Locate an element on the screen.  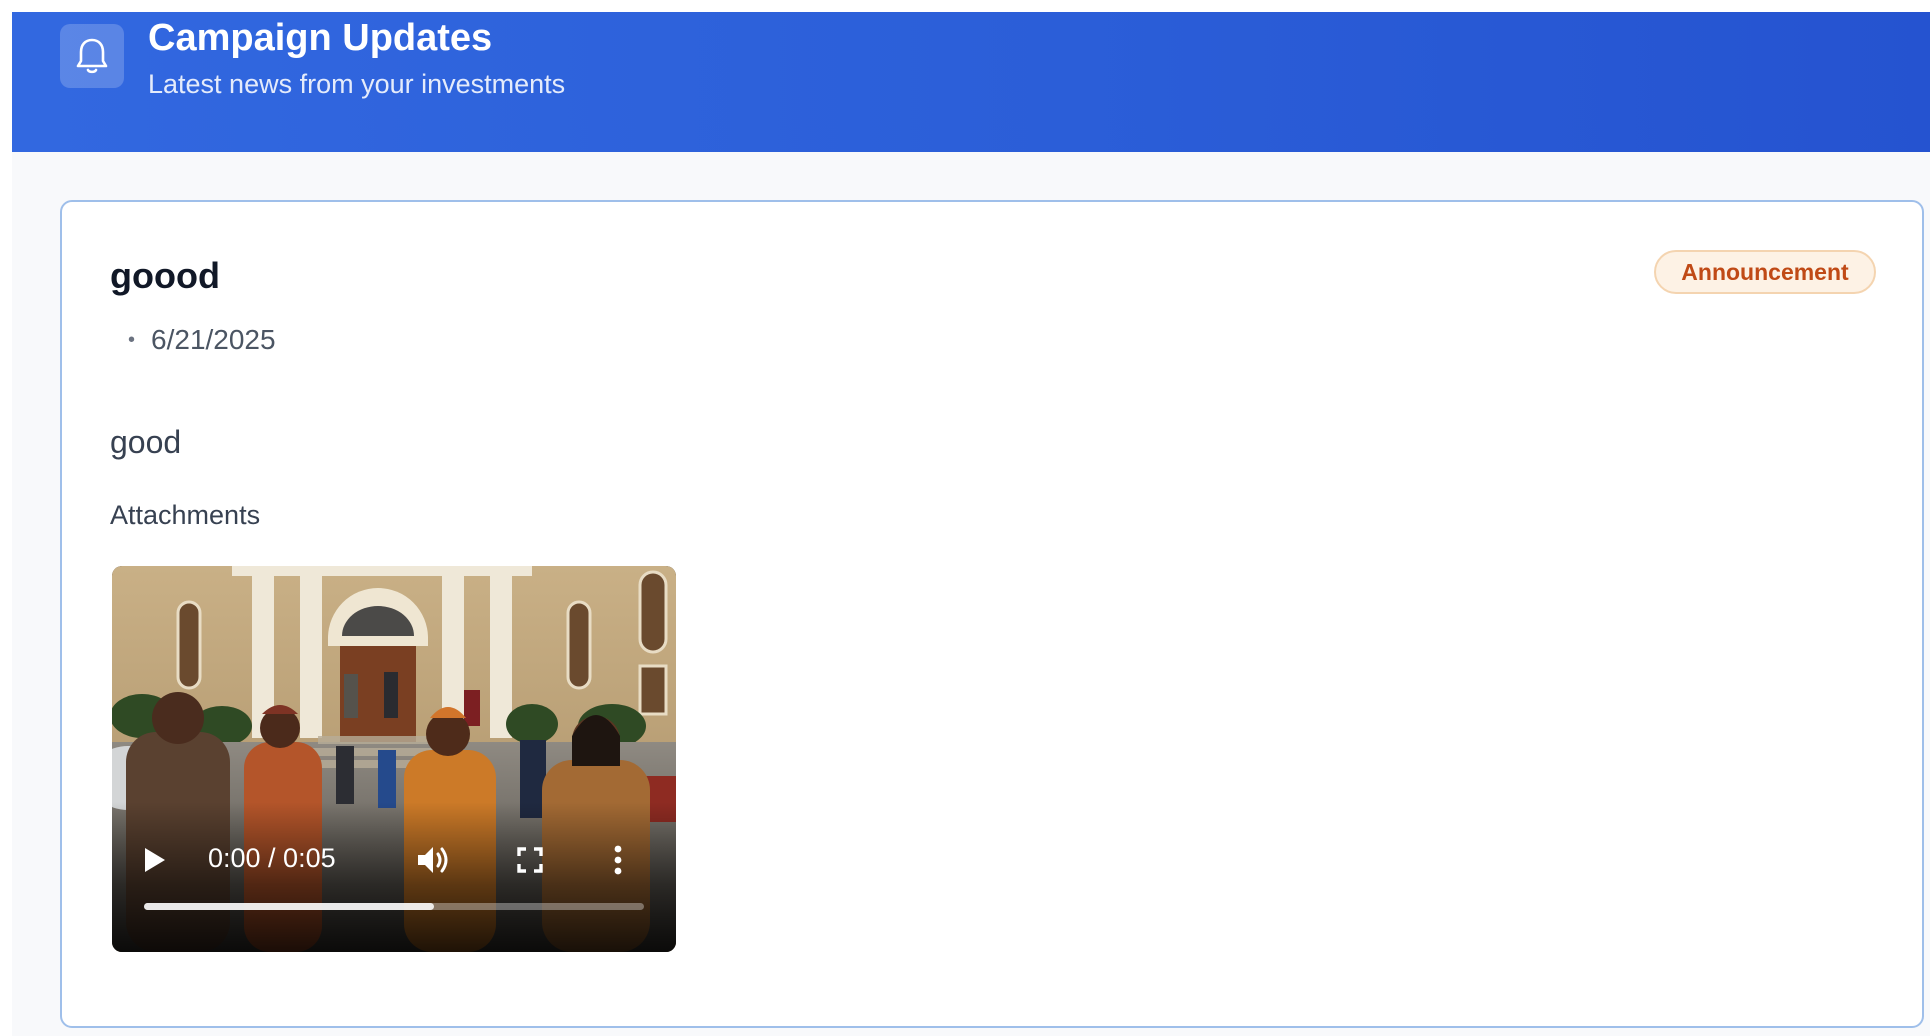
update-title: goood is located at coordinates (165, 275).